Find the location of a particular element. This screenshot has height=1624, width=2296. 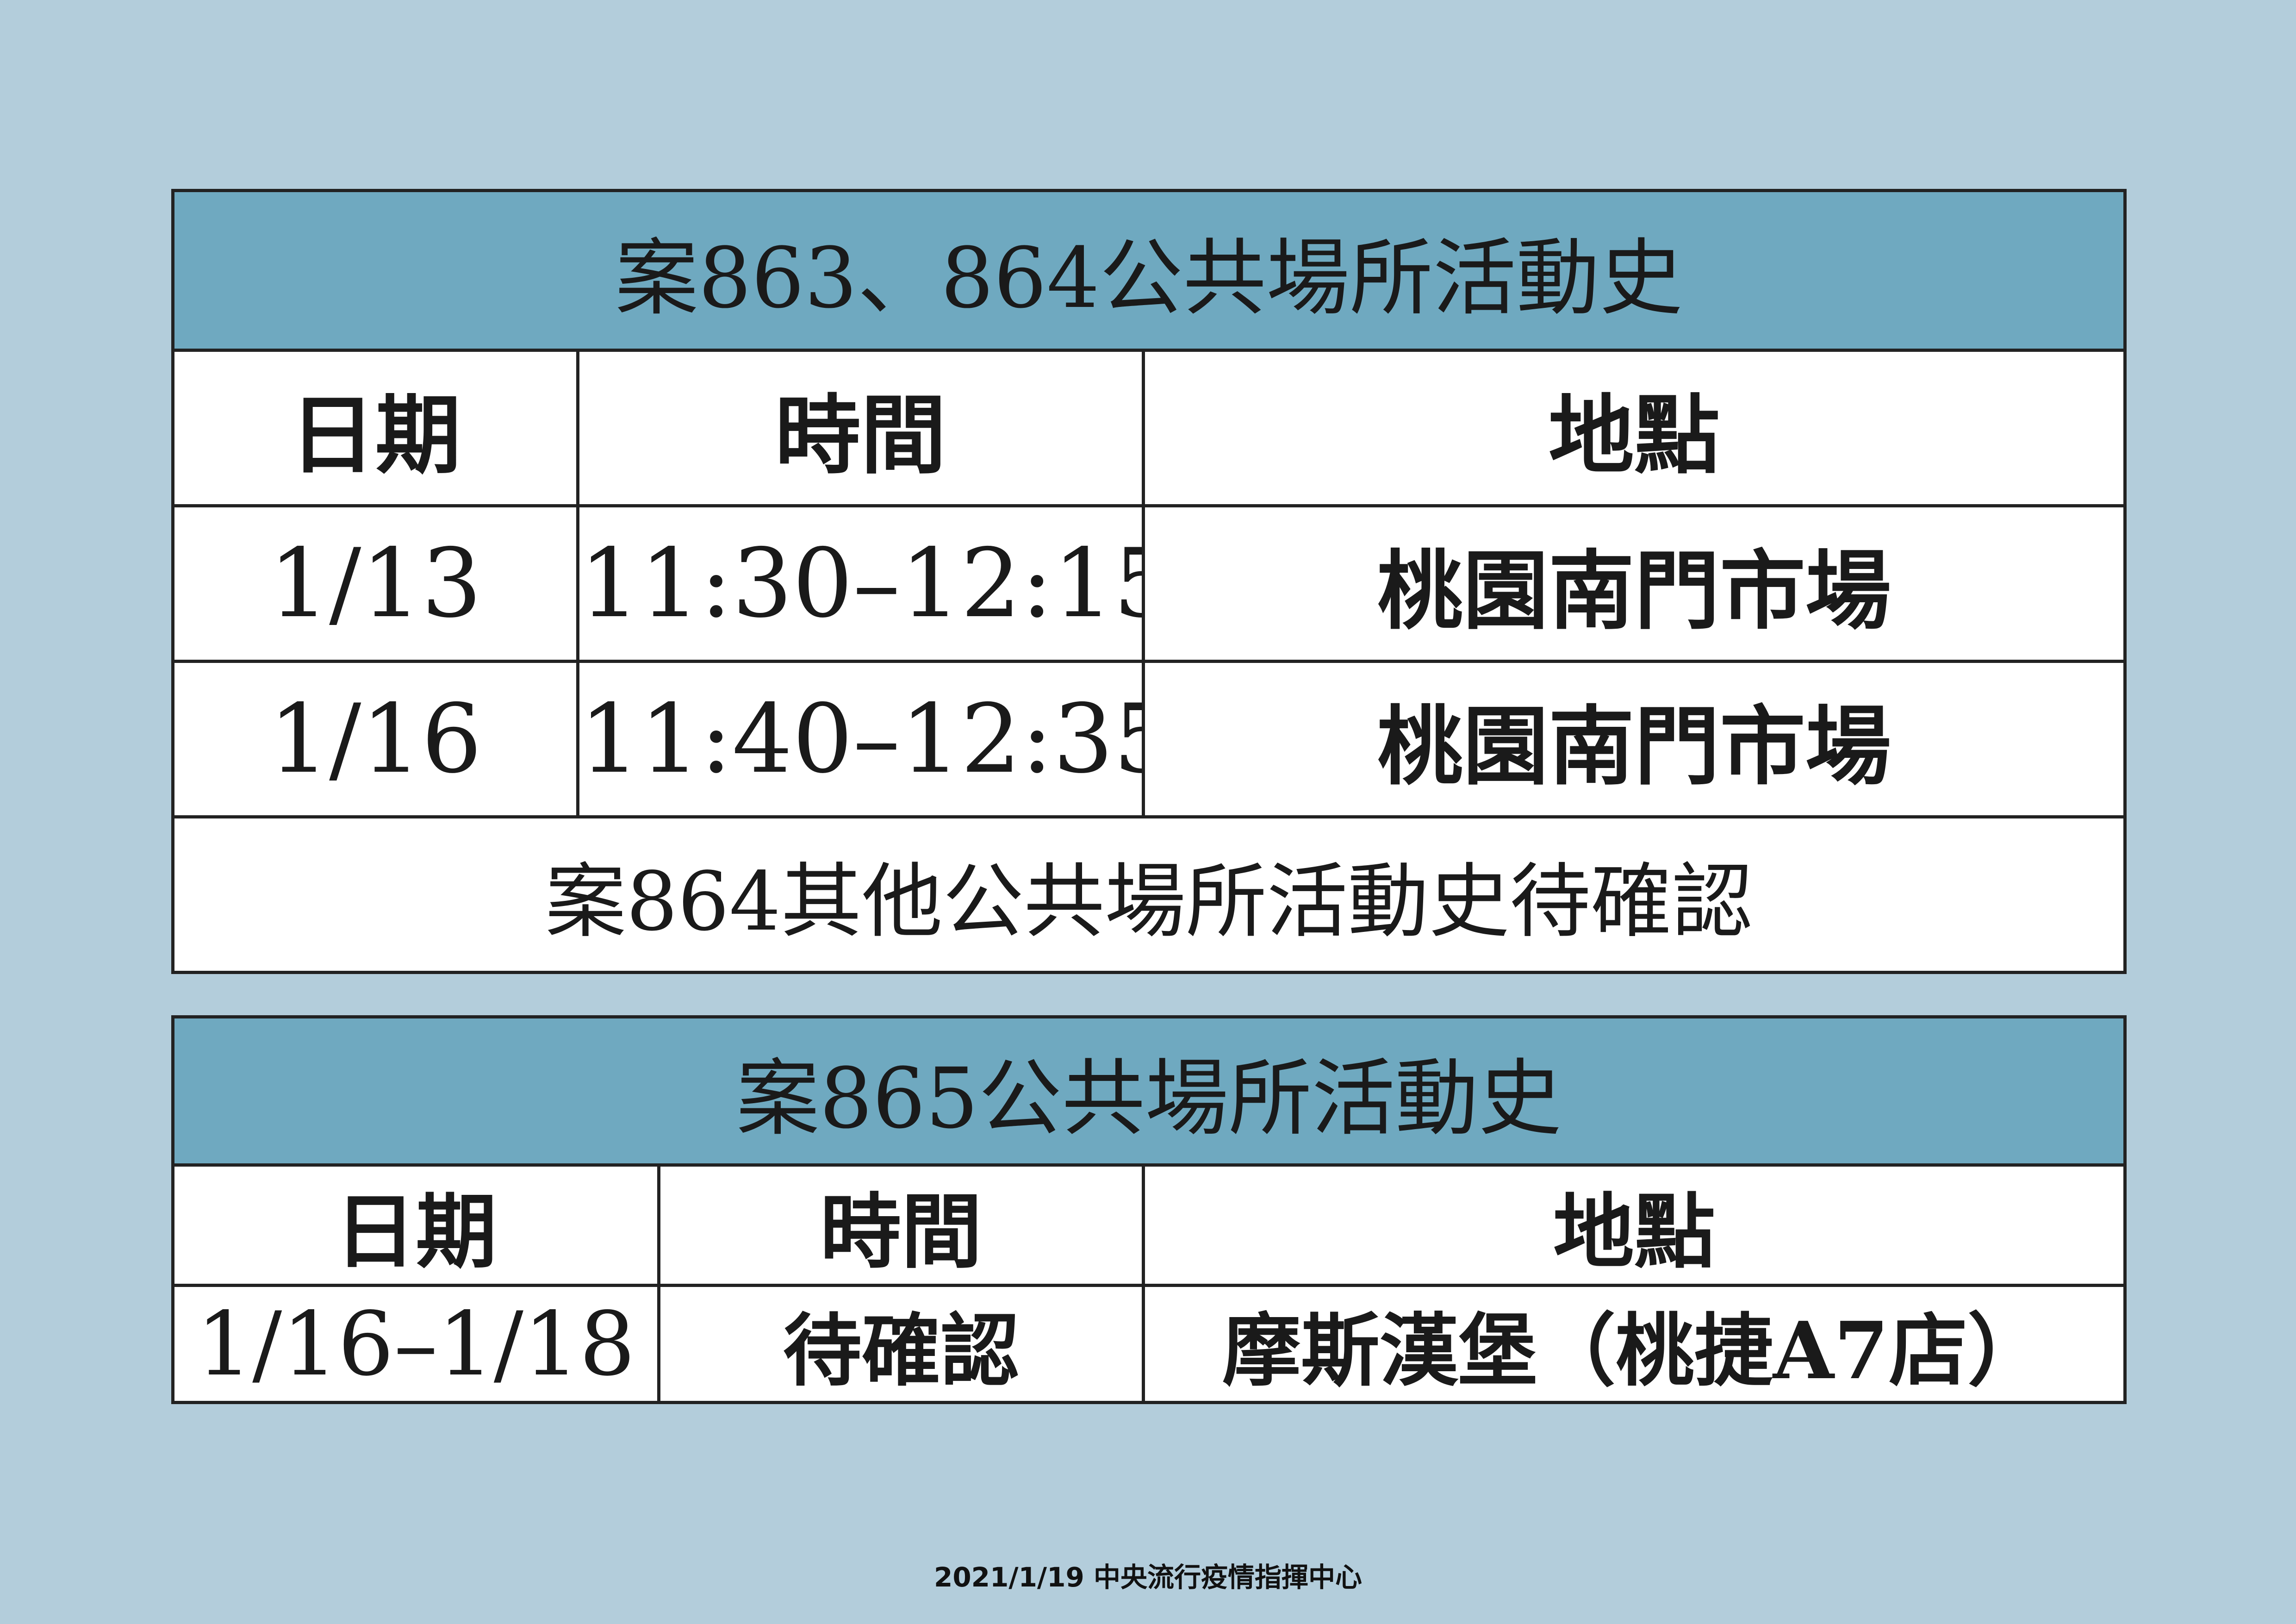

cell-place: 摩斯漢堡（桃捷A7店） is located at coordinates (1634, 1344).